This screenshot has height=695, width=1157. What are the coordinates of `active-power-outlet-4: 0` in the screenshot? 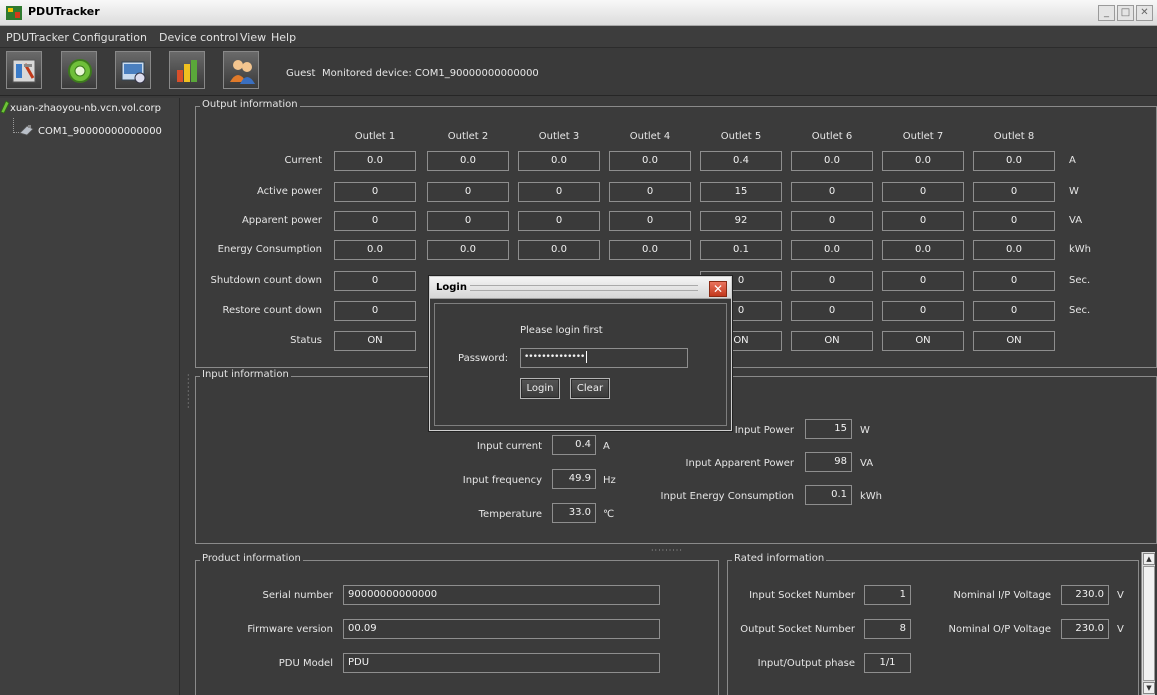 It's located at (650, 192).